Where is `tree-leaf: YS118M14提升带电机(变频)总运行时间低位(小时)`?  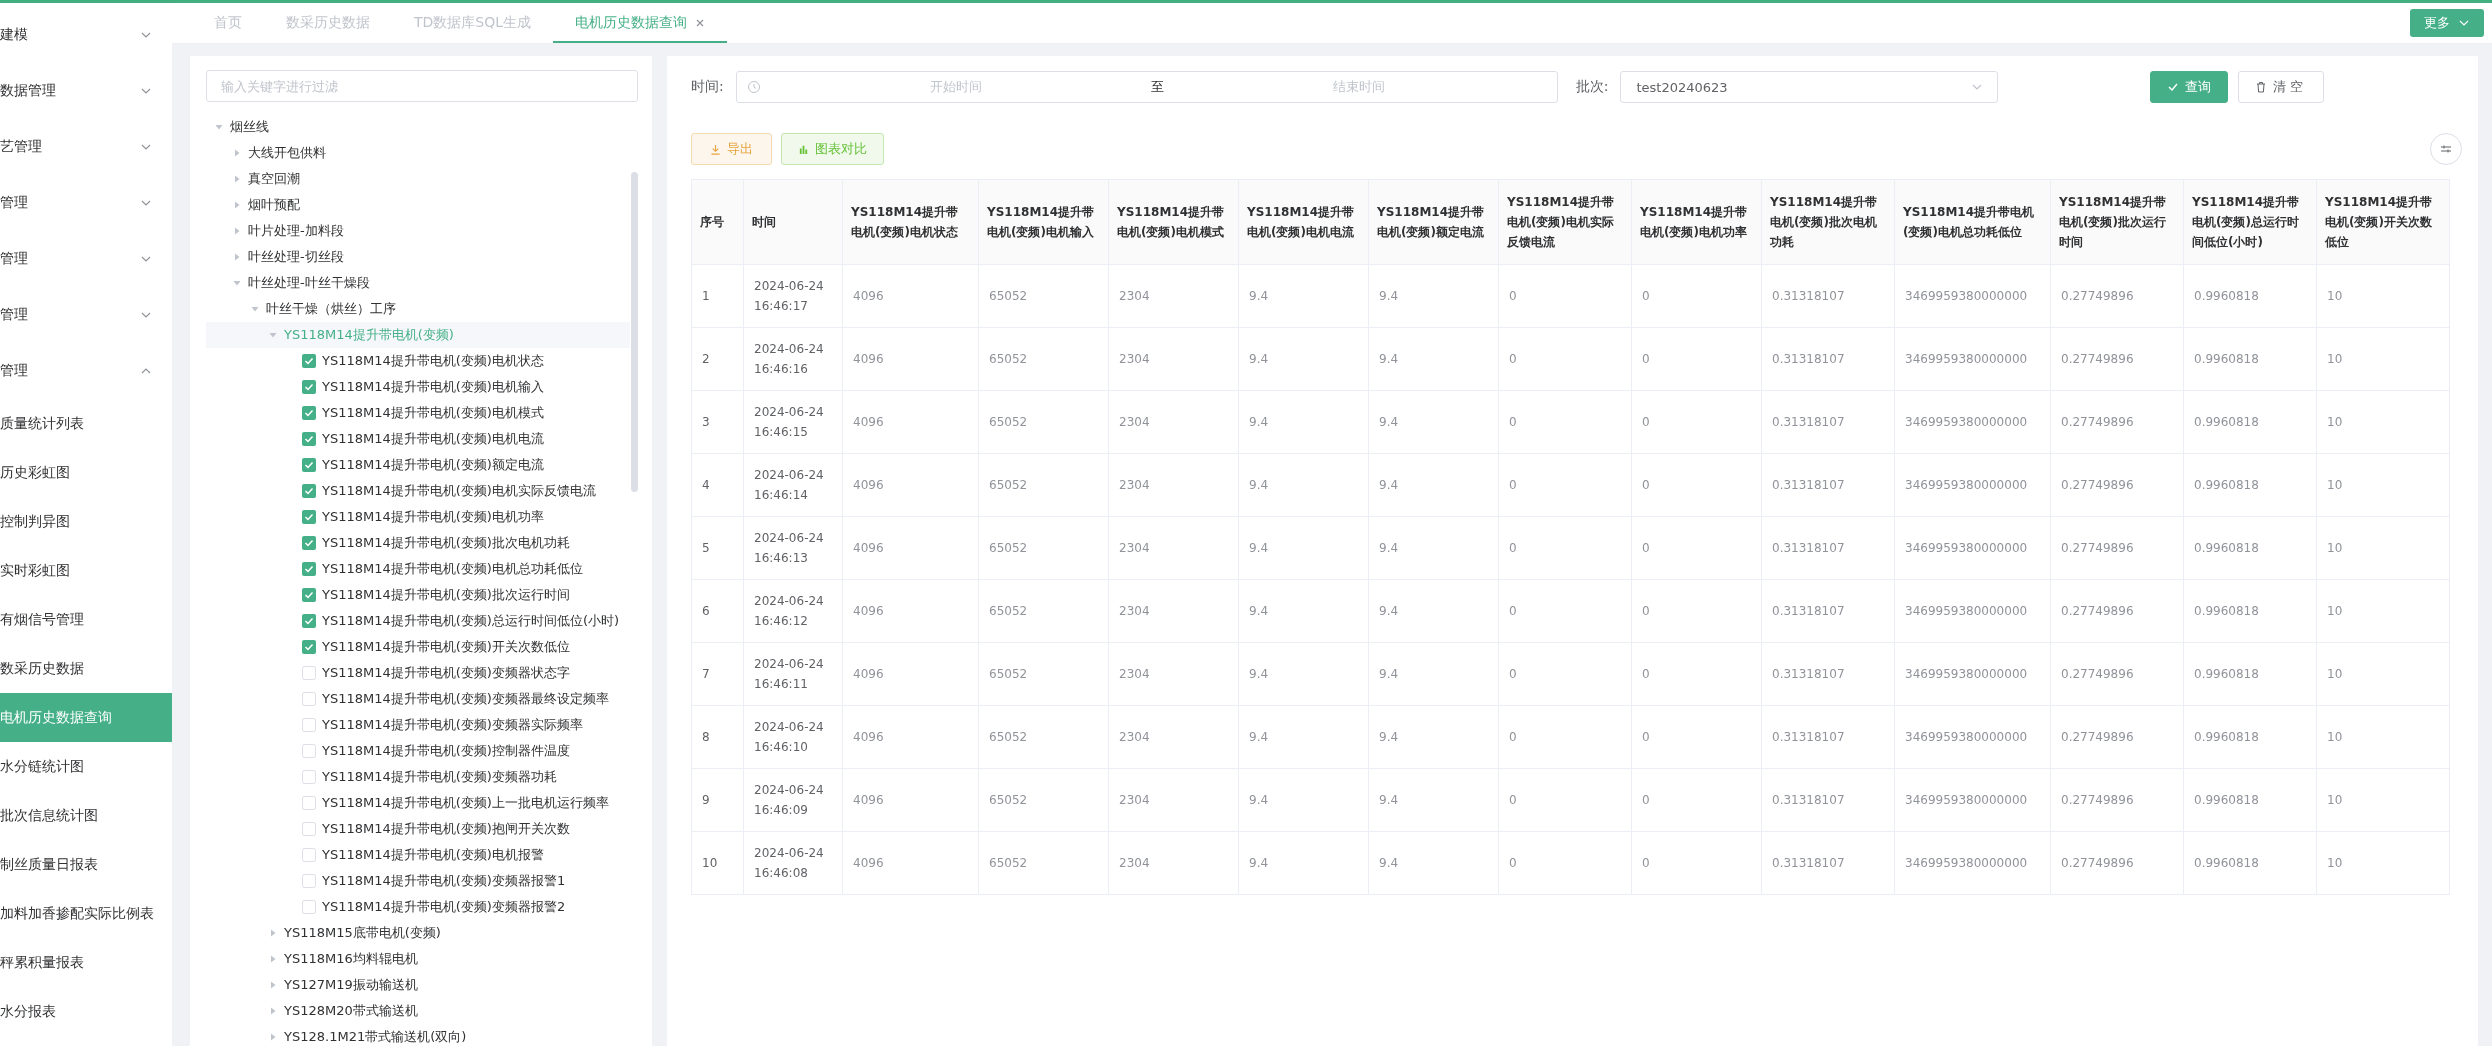
tree-leaf: YS118M14提升带电机(变频)总运行时间低位(小时) is located at coordinates (418, 621).